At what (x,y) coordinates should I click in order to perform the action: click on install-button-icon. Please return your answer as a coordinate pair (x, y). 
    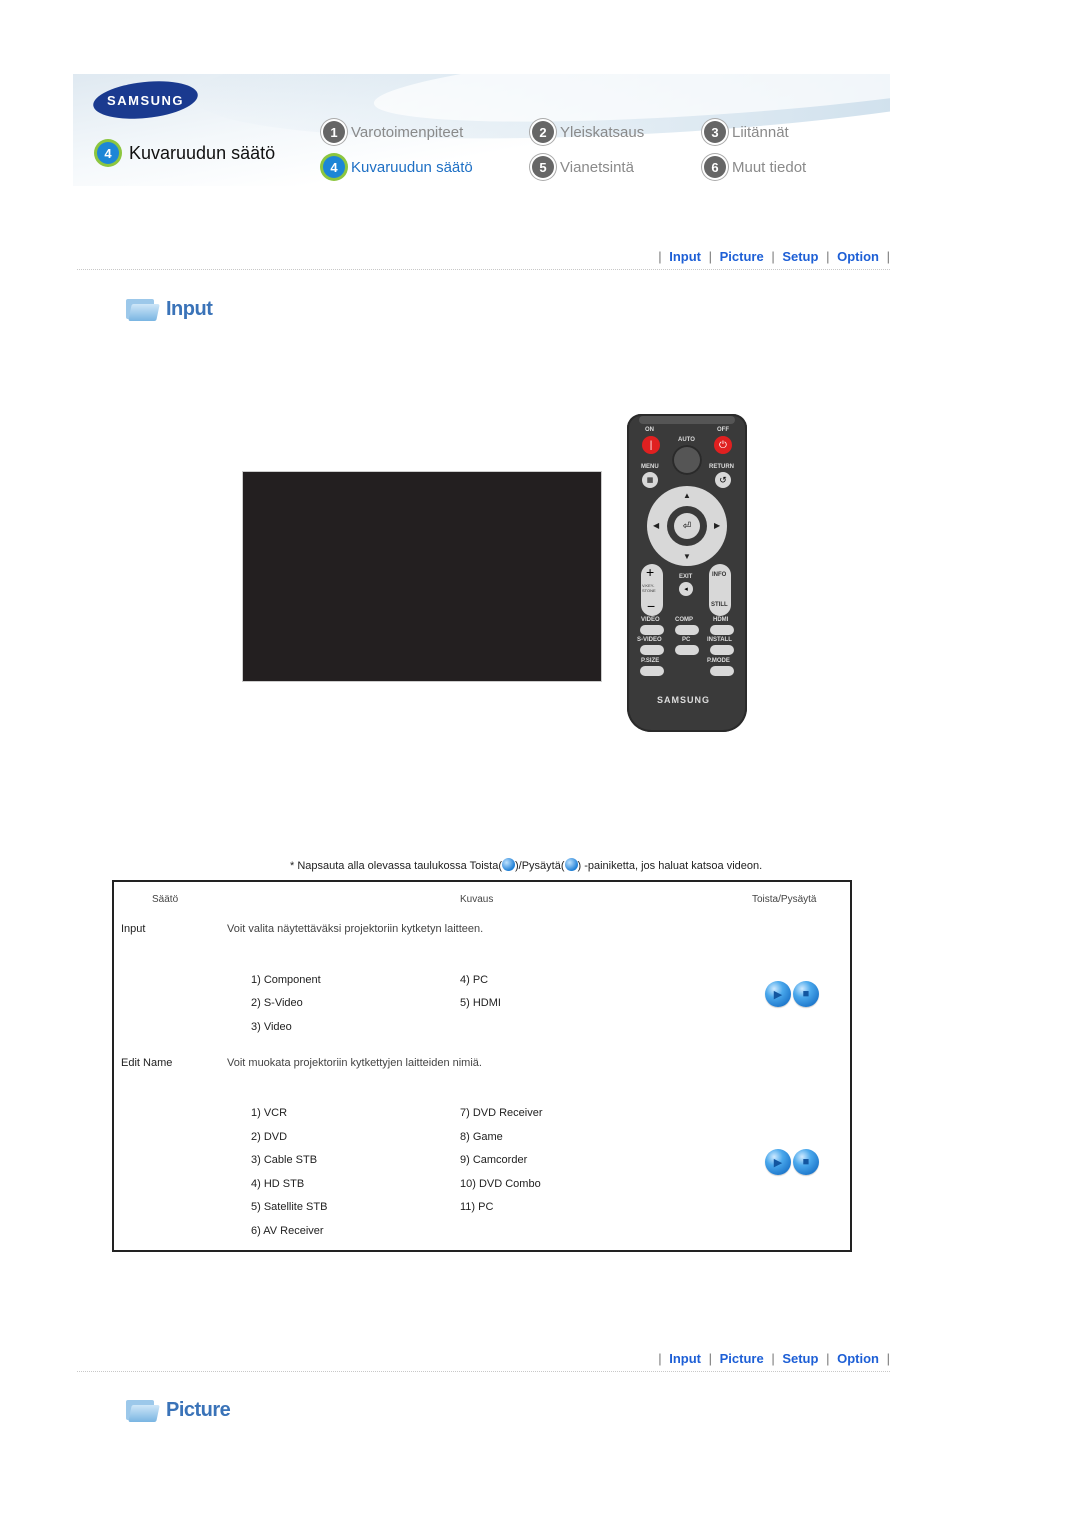
    Looking at the image, I should click on (722, 650).